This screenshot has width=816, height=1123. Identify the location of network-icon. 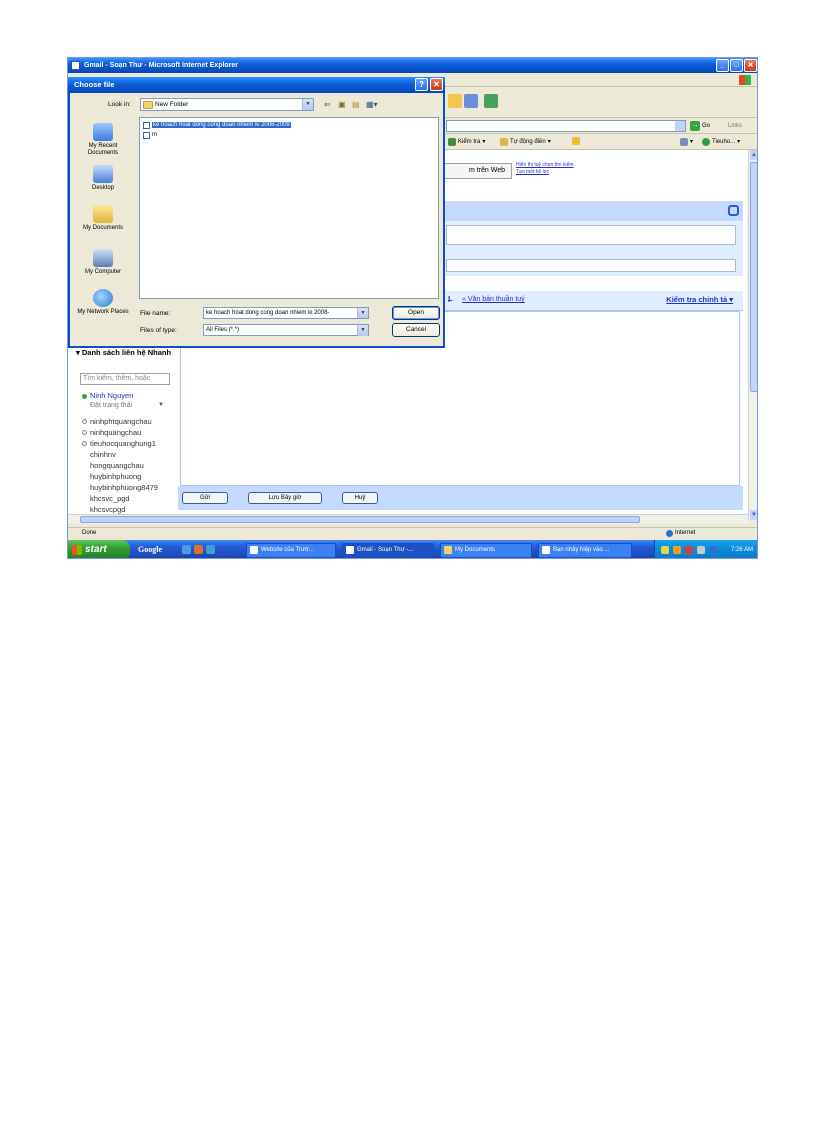
(713, 550).